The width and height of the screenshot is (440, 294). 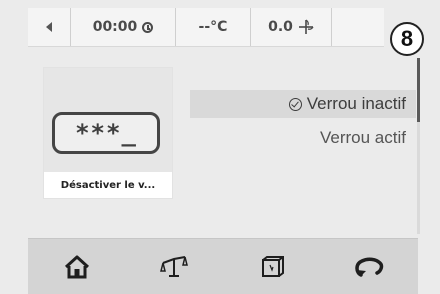 I want to click on step-number-badge: 8, so click(x=407, y=39).